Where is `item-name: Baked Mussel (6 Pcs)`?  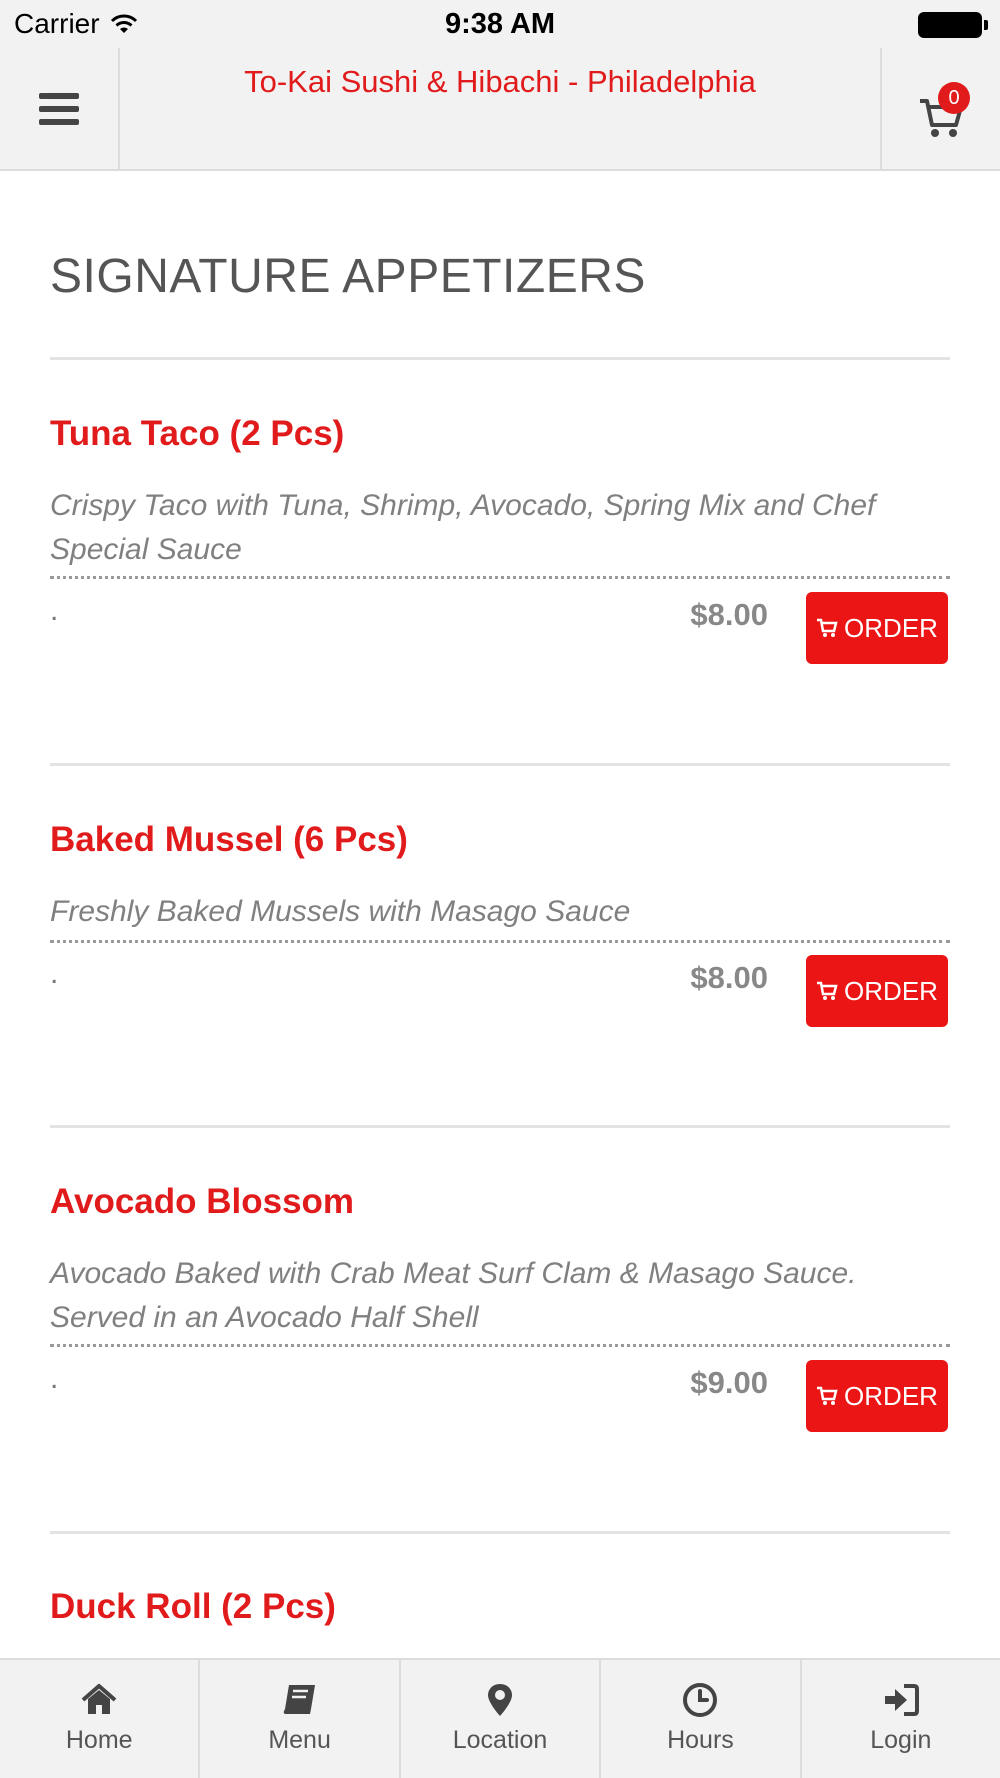 item-name: Baked Mussel (6 Pcs) is located at coordinates (229, 840).